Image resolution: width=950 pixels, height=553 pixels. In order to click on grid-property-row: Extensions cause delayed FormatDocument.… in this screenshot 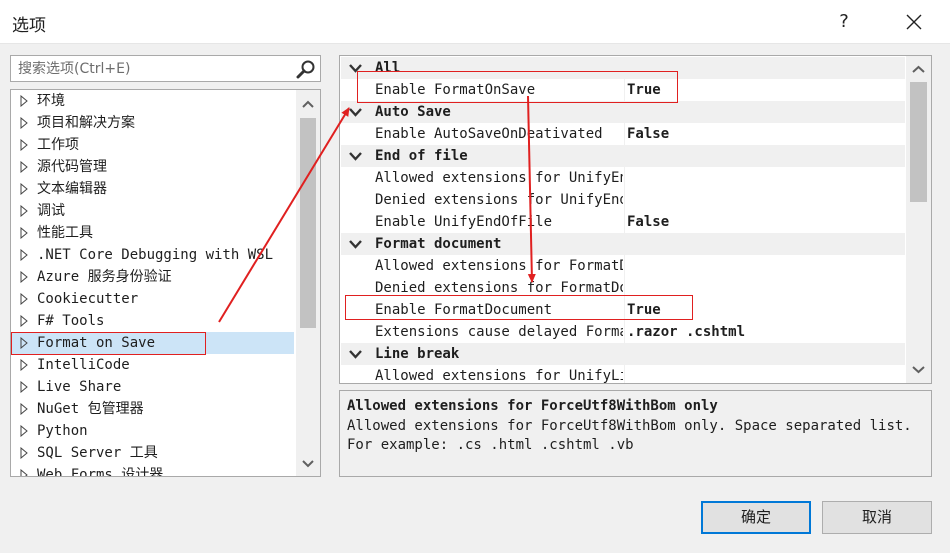, I will do `click(623, 332)`.